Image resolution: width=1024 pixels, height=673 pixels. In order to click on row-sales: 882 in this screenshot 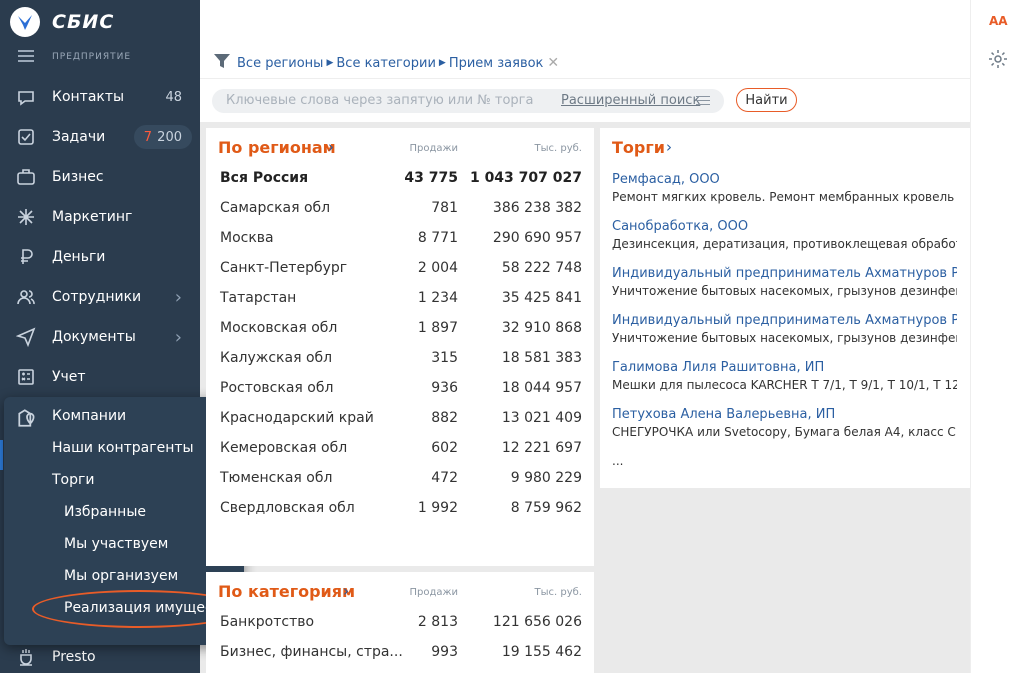, I will do `click(444, 418)`.